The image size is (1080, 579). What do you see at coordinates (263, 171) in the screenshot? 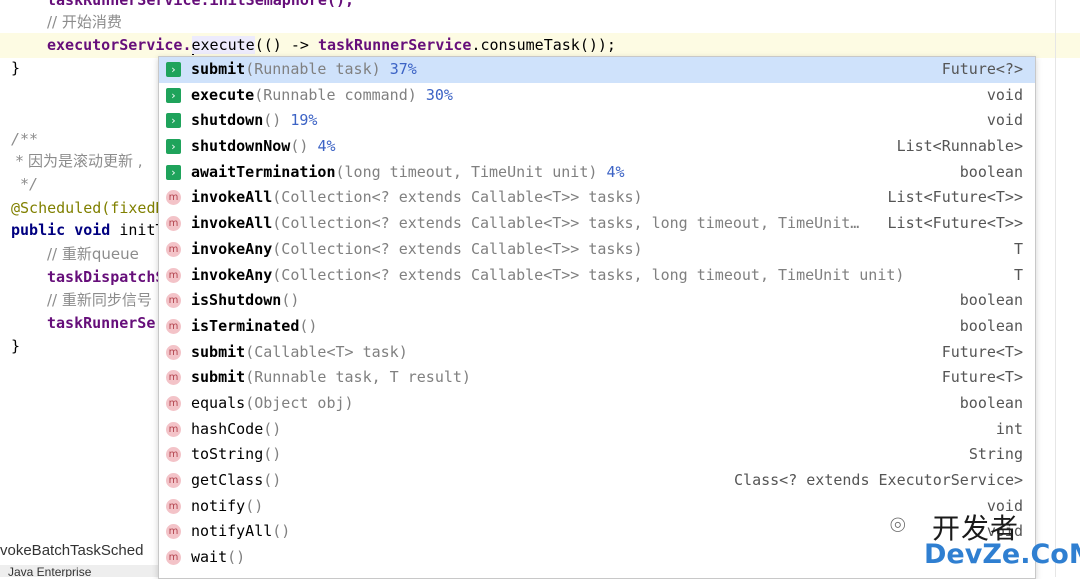
I see `completion-item-name: awaitTermination` at bounding box center [263, 171].